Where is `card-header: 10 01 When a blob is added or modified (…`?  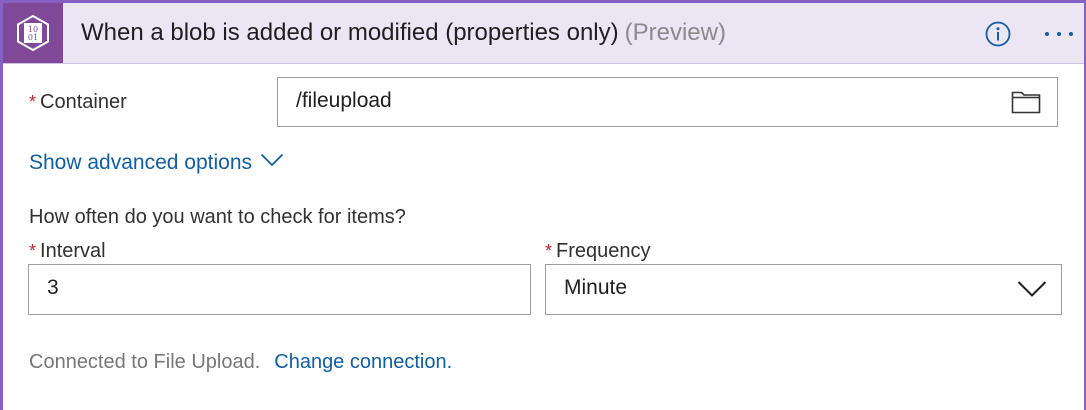 card-header: 10 01 When a blob is added or modified (… is located at coordinates (543, 33).